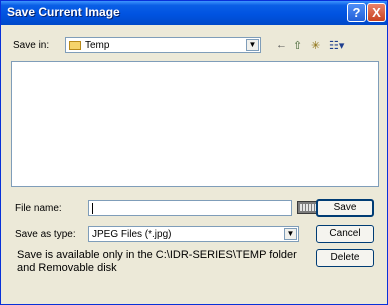 This screenshot has width=388, height=305. What do you see at coordinates (193, 234) in the screenshot?
I see `save-as-type-dropdown: JPEG Files (*.jpg) ▼` at bounding box center [193, 234].